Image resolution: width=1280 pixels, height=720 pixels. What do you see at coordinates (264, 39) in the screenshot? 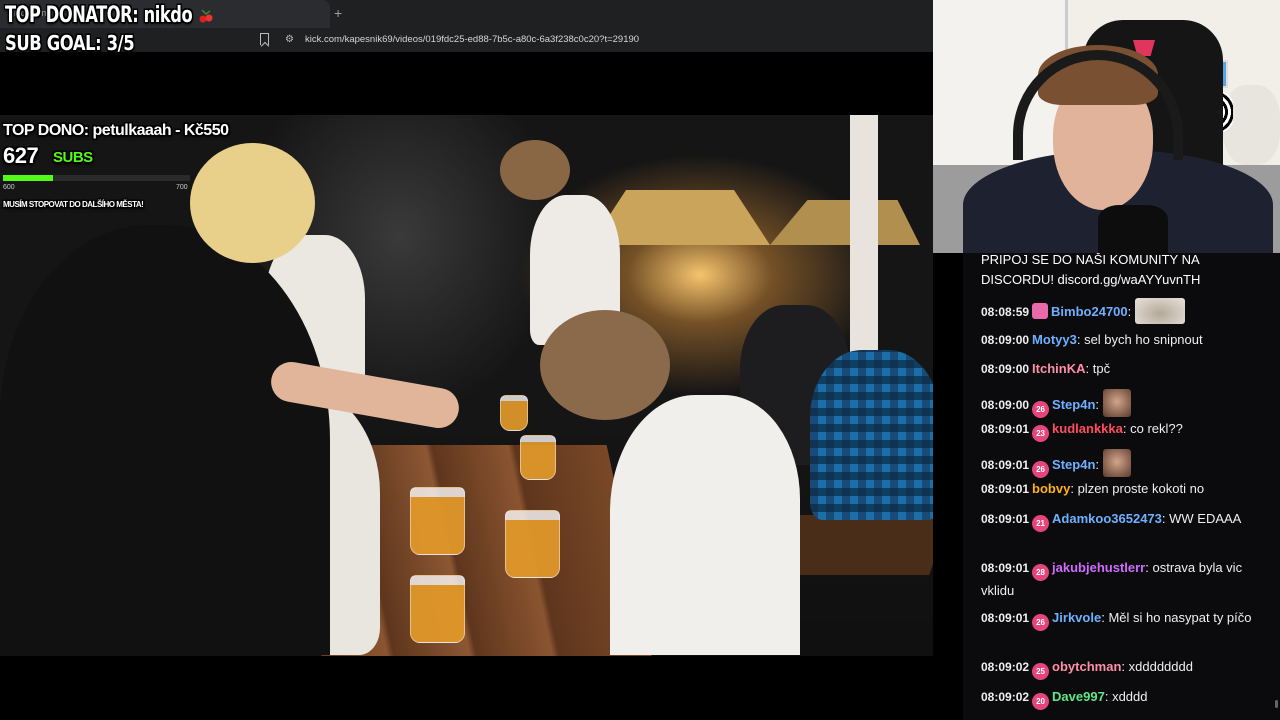
I see `bookmark-icon` at bounding box center [264, 39].